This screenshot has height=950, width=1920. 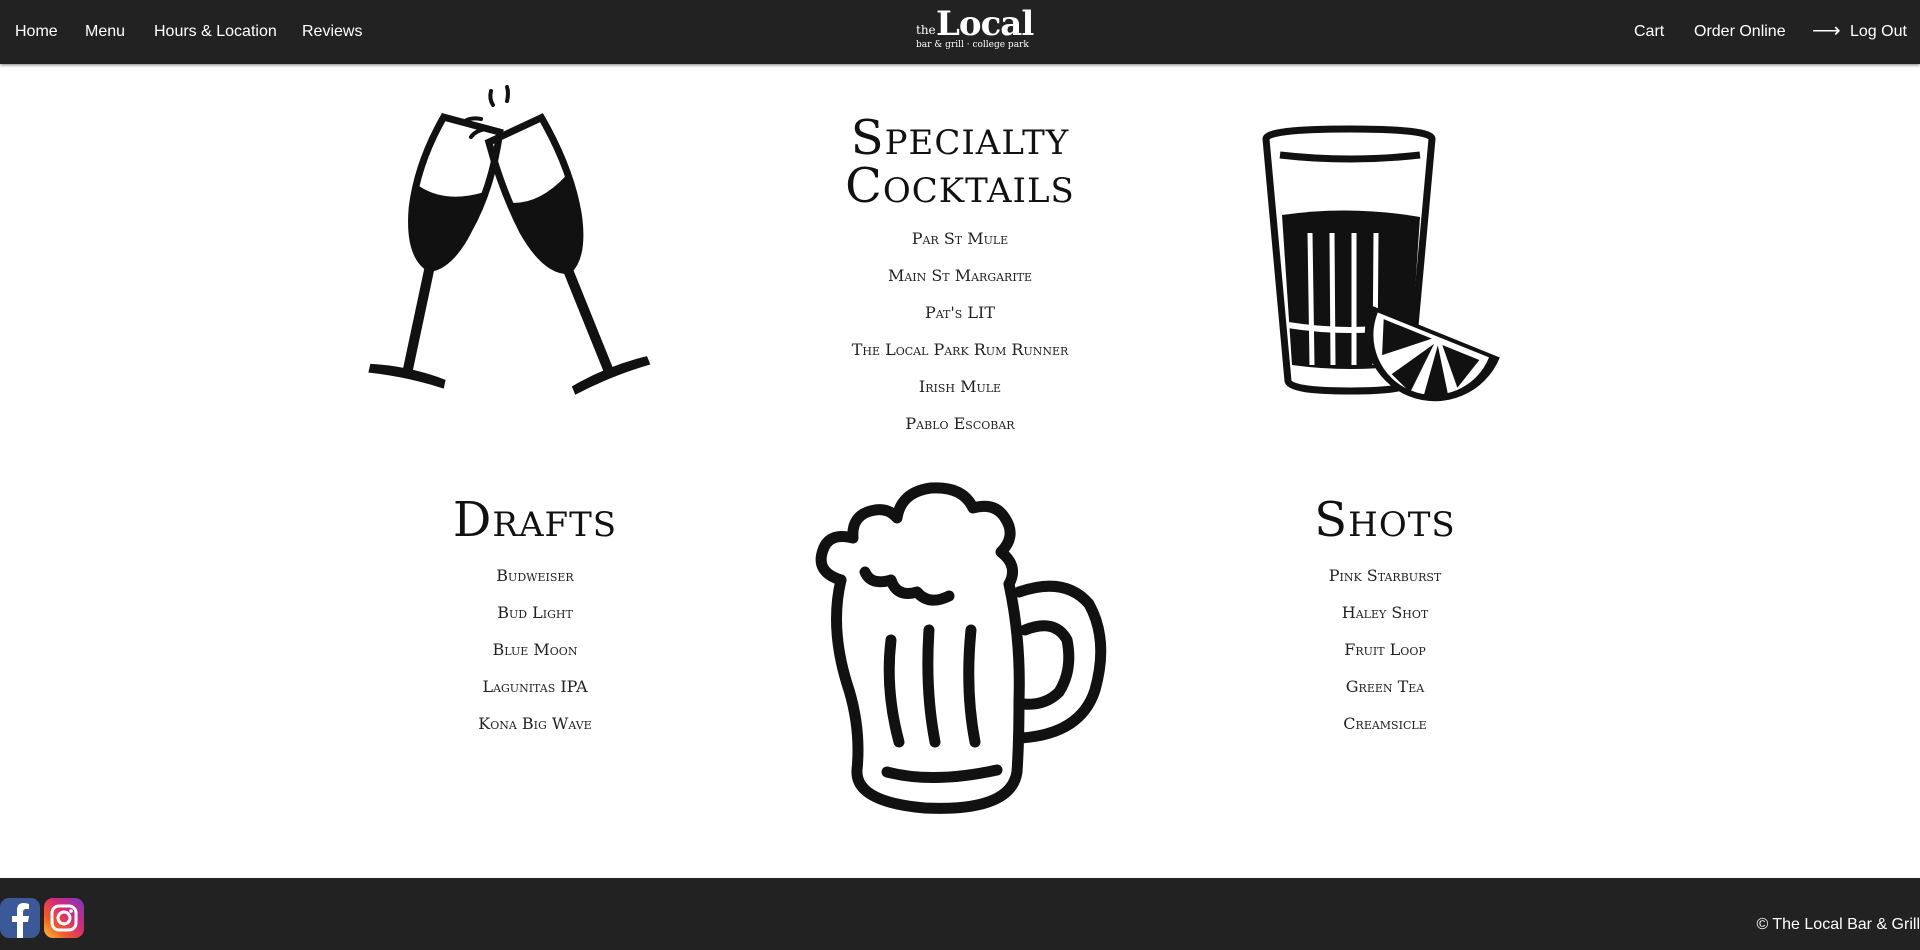 What do you see at coordinates (1740, 32) in the screenshot?
I see `order-online-link: Order Online` at bounding box center [1740, 32].